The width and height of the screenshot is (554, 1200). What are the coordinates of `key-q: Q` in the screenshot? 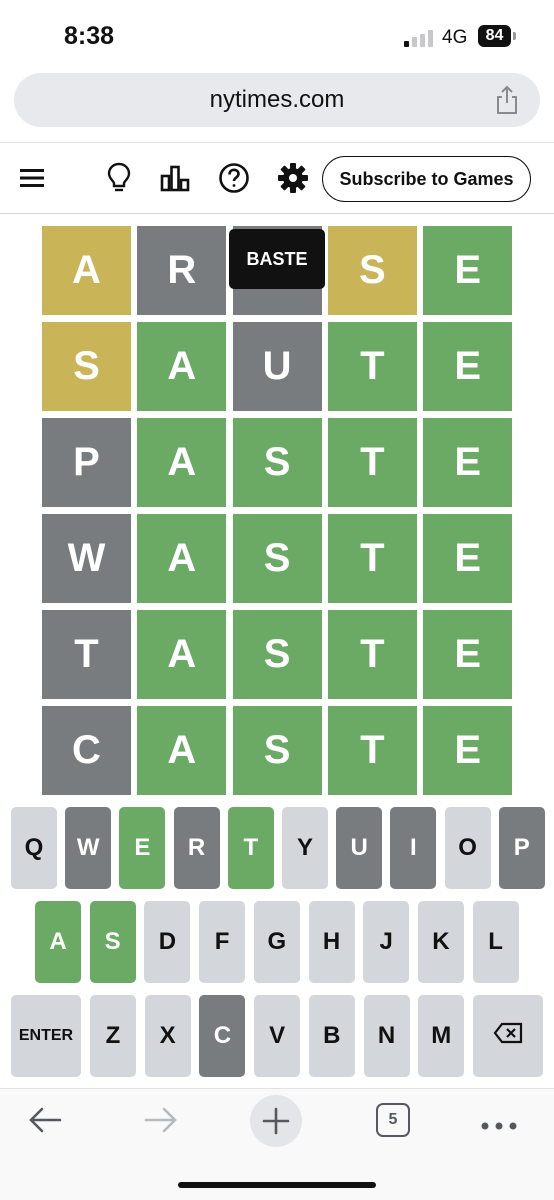 It's located at (34, 848).